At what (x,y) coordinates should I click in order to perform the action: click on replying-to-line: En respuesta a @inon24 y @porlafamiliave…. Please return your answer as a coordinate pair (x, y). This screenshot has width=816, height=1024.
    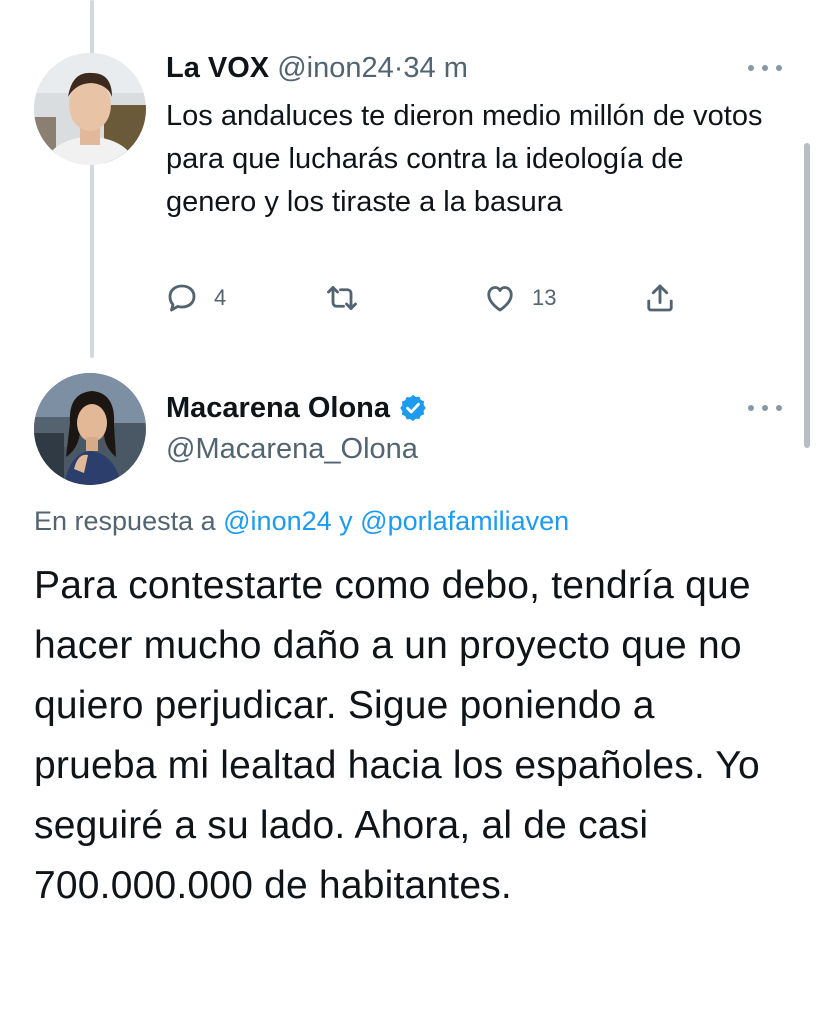
    Looking at the image, I should click on (301, 521).